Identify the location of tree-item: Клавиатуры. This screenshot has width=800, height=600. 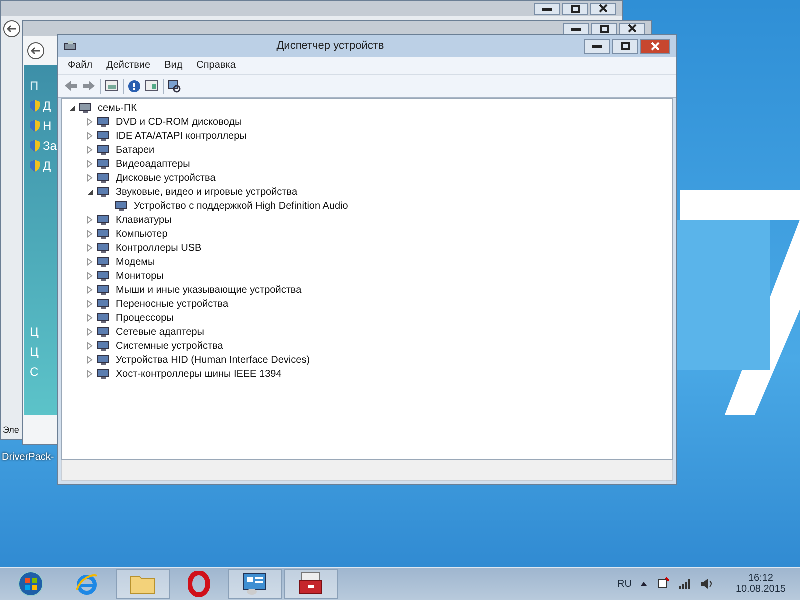
(144, 220).